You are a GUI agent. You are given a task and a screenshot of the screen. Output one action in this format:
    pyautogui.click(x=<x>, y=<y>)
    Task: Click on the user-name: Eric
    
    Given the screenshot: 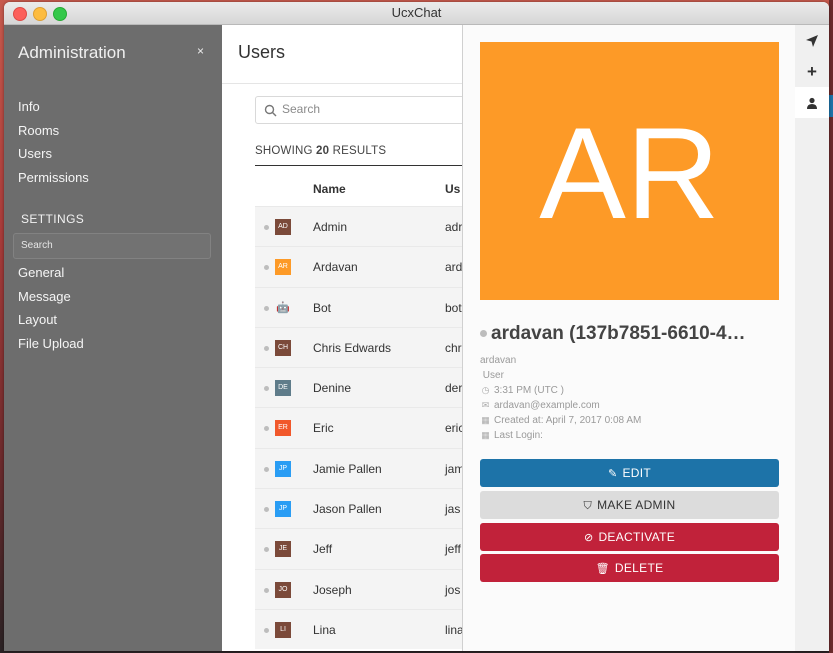 What is the action you would take?
    pyautogui.click(x=323, y=428)
    